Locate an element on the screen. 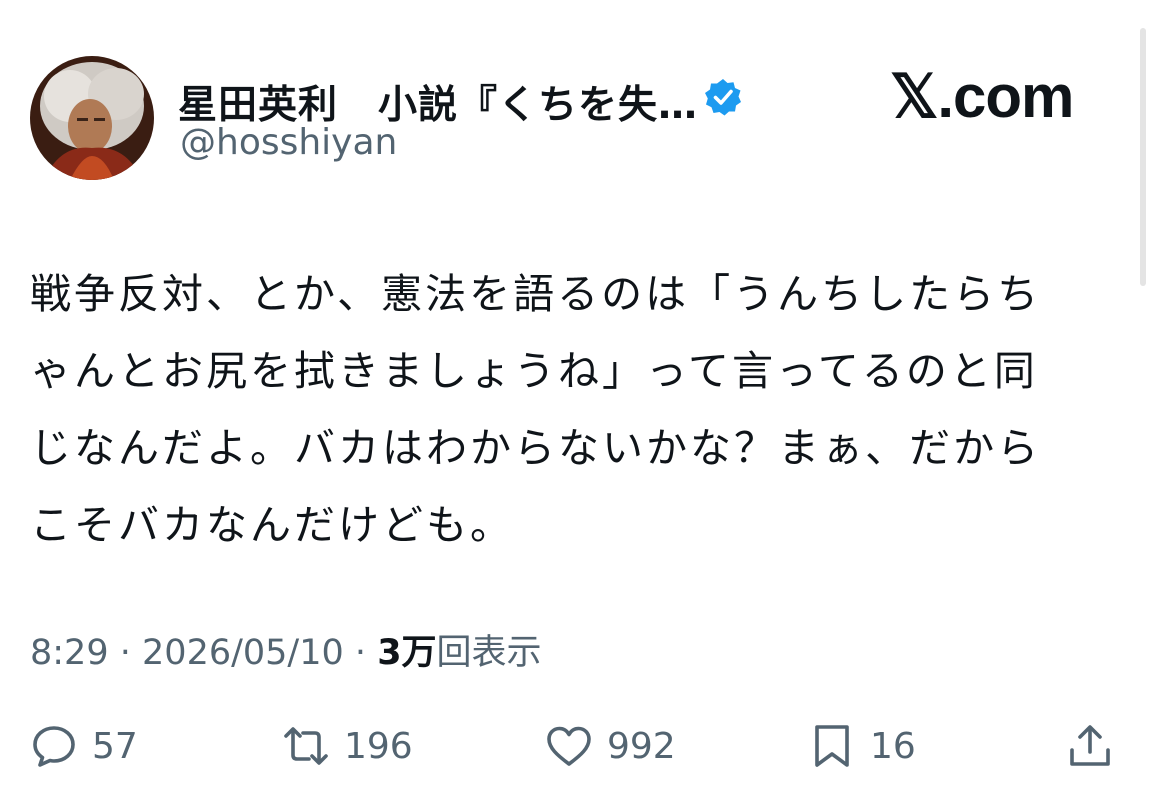 This screenshot has height=799, width=1152. like-button: 992 is located at coordinates (610, 746).